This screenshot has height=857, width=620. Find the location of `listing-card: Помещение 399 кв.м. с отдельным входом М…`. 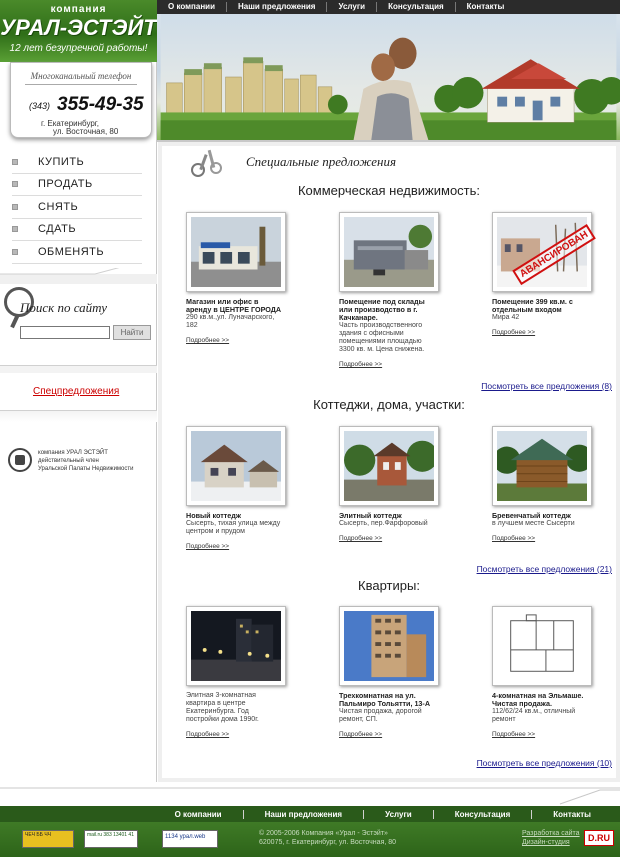

listing-card: Помещение 399 кв.м. с отдельным входом М… is located at coordinates (544, 274).